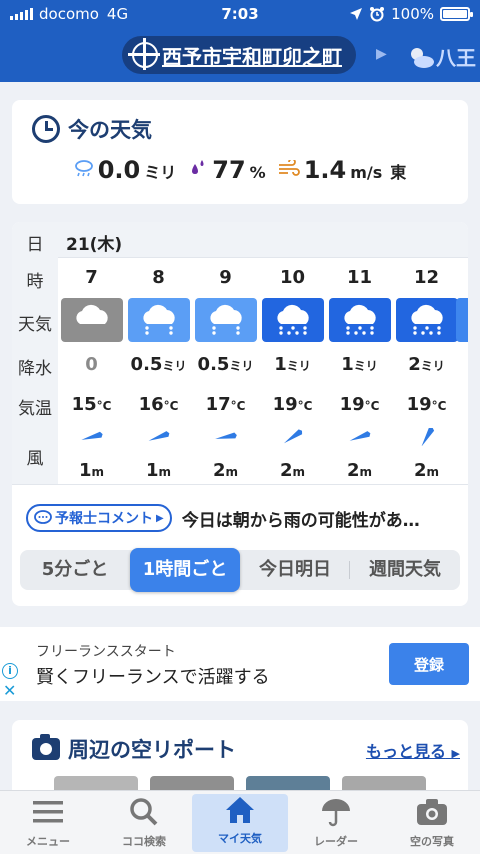 The width and height of the screenshot is (480, 854). I want to click on tab-sky-photo-label: 空の写真, so click(432, 841).